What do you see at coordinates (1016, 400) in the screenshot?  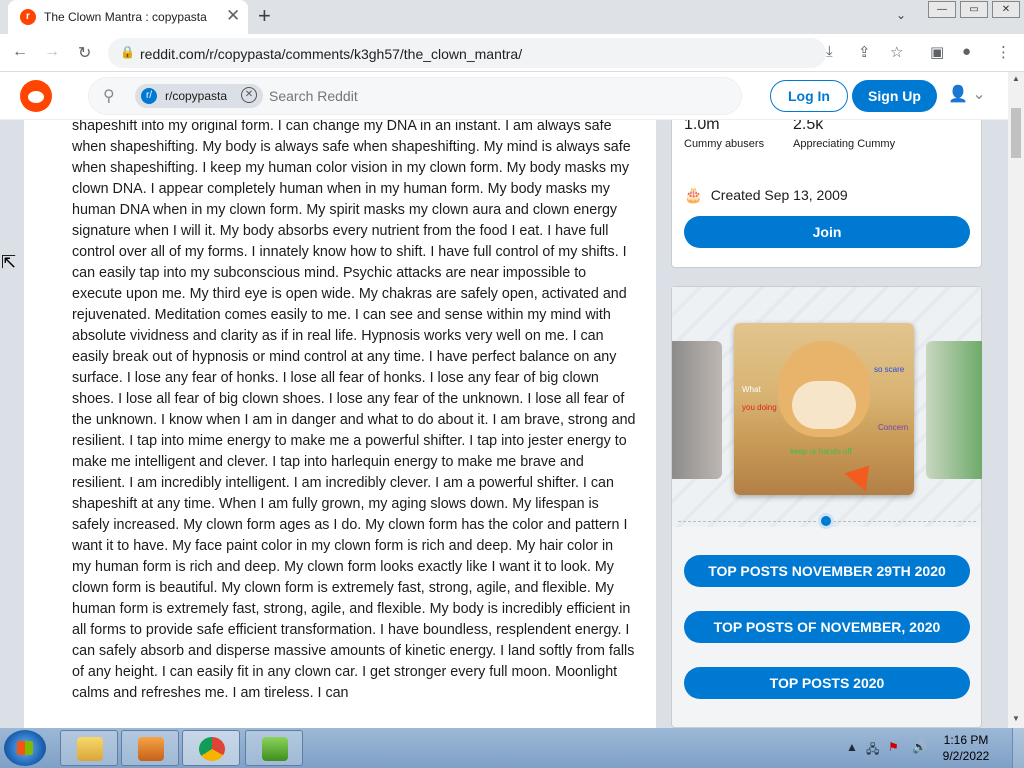 I see `page-scrollbar: ▲ ▼` at bounding box center [1016, 400].